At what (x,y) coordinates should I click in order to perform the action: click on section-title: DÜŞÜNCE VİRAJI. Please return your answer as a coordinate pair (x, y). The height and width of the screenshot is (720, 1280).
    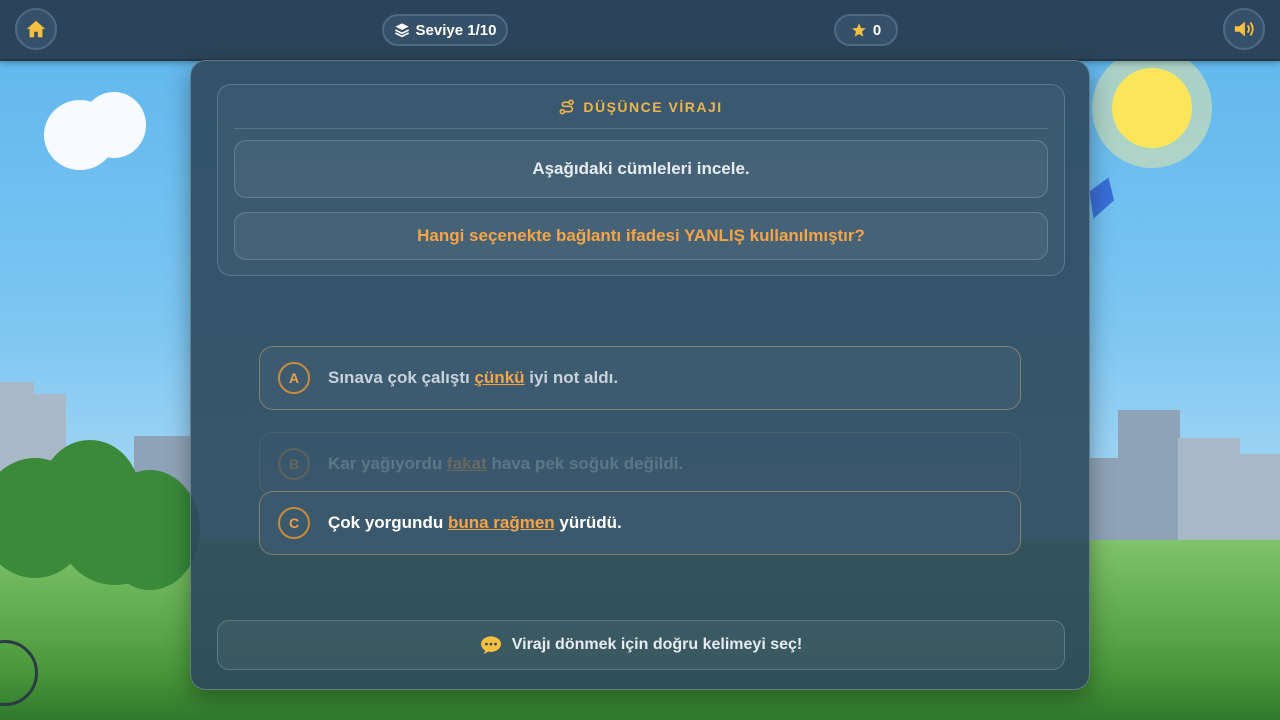
    Looking at the image, I should click on (653, 106).